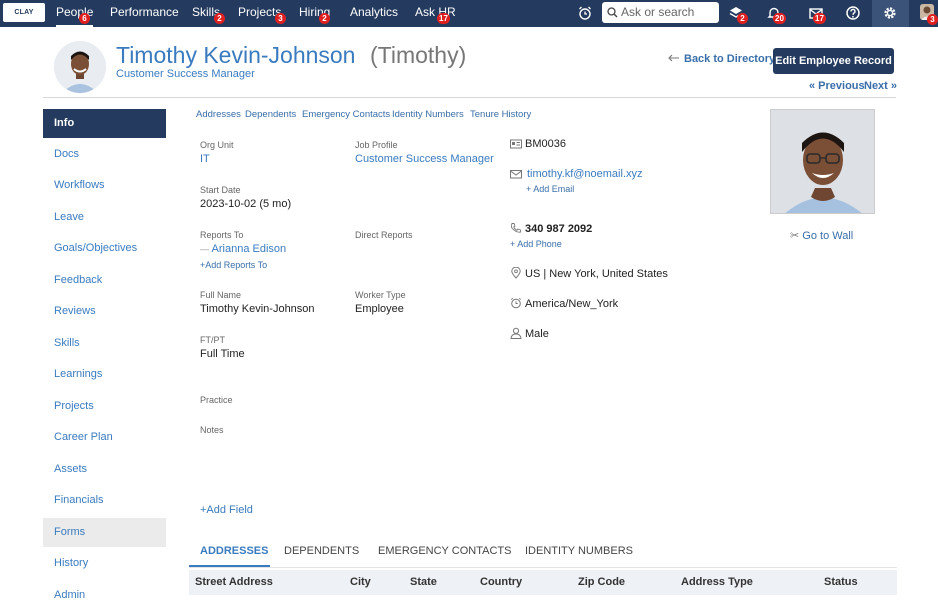 The image size is (938, 614). I want to click on col-status: Status, so click(841, 582).